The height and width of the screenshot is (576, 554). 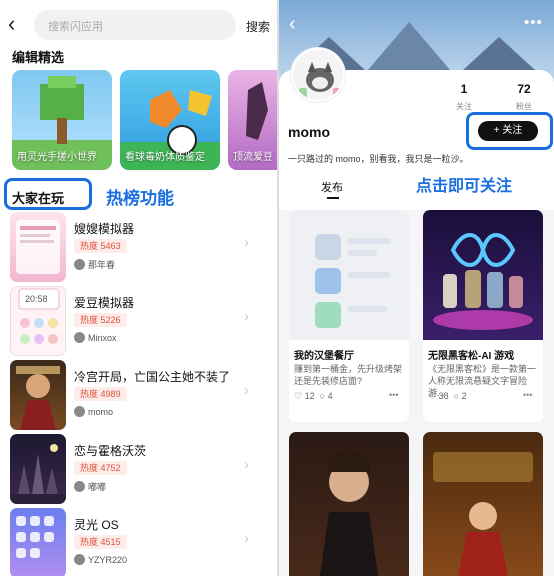 What do you see at coordinates (93, 411) in the screenshot?
I see `author: momo` at bounding box center [93, 411].